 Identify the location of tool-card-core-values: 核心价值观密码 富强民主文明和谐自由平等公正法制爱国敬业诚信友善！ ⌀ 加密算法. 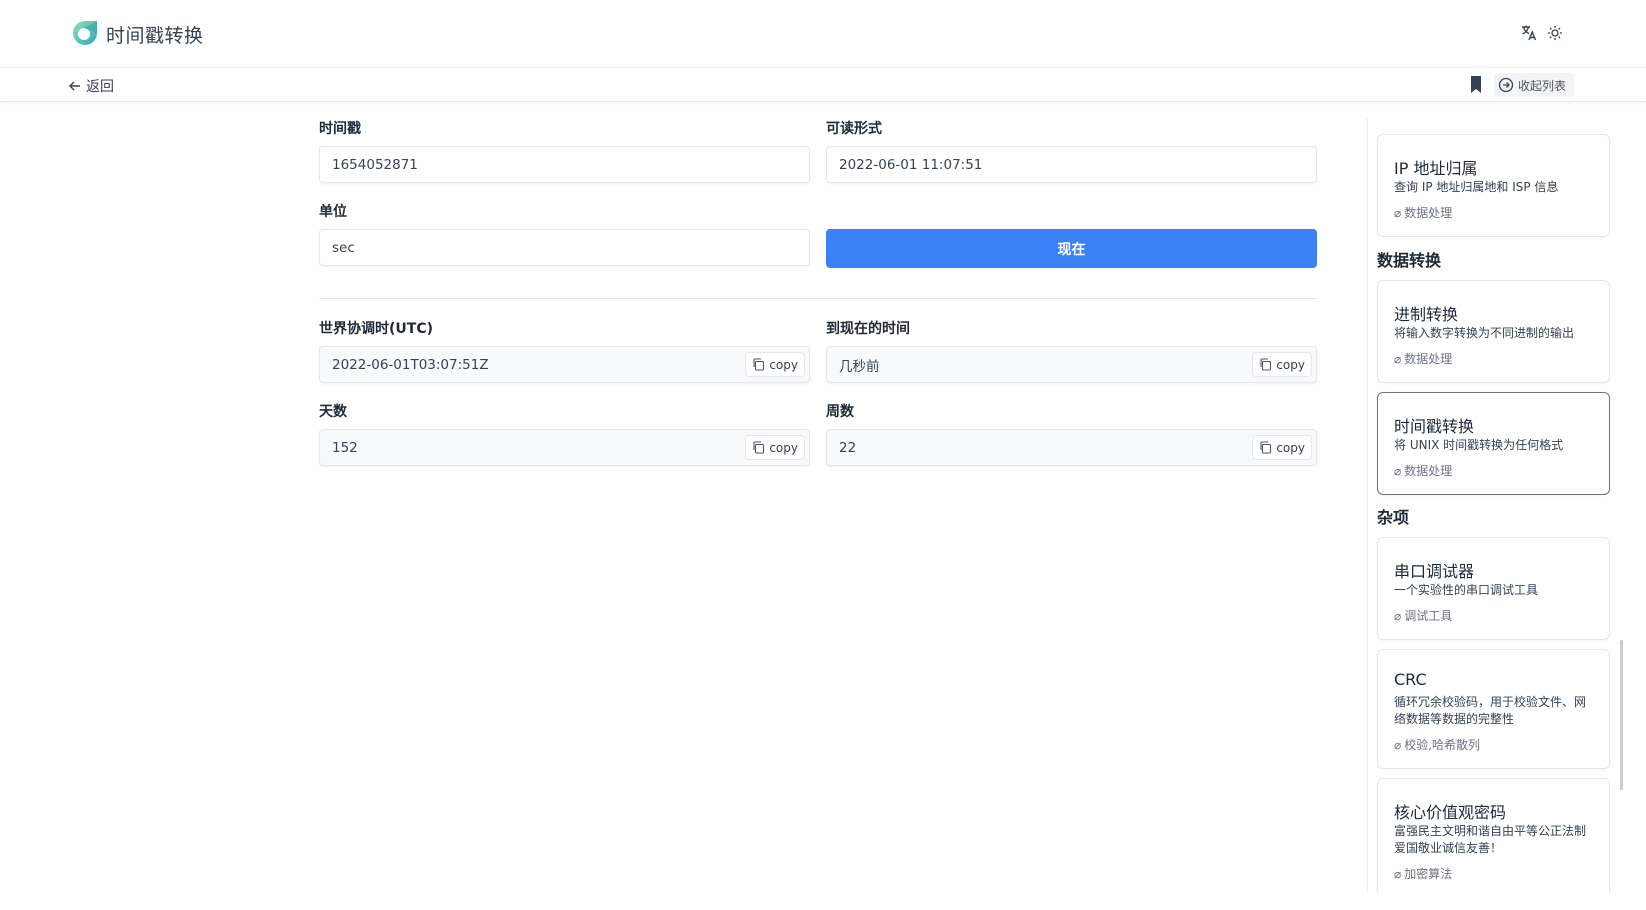
(1493, 835).